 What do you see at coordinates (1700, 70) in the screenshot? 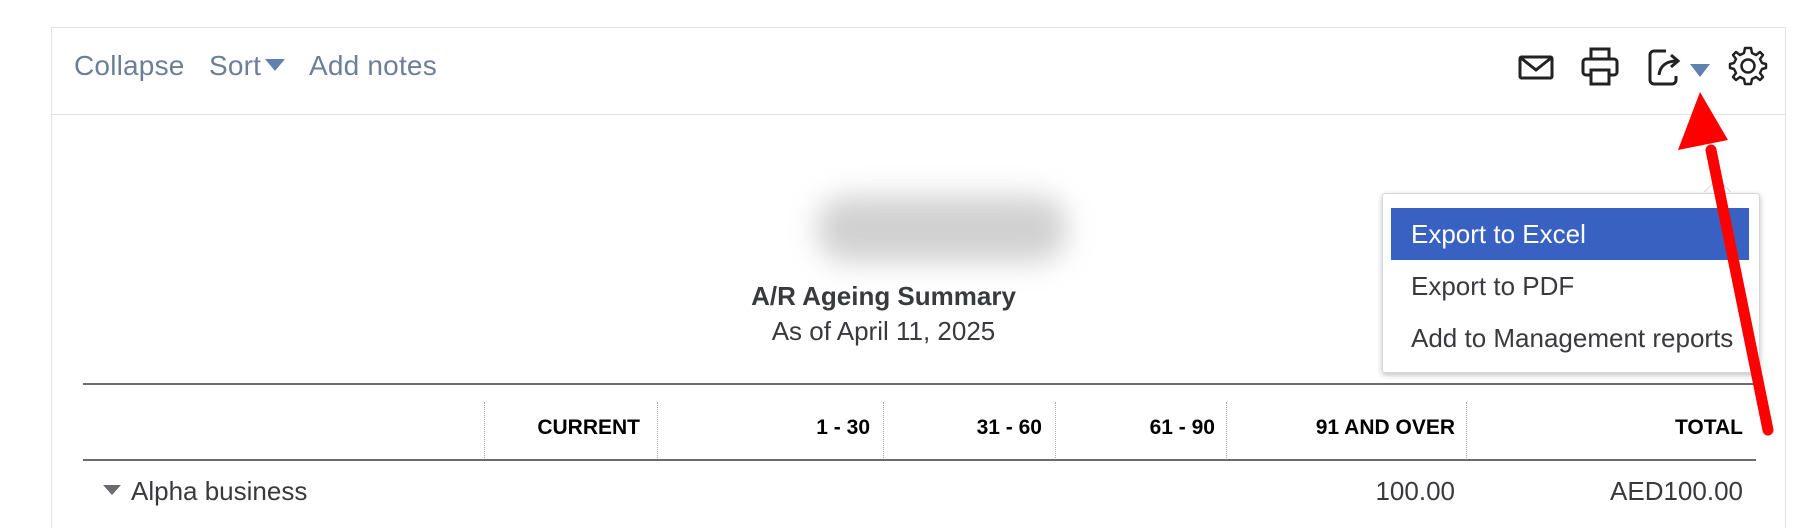
I see `export-dropdown-chevron-icon` at bounding box center [1700, 70].